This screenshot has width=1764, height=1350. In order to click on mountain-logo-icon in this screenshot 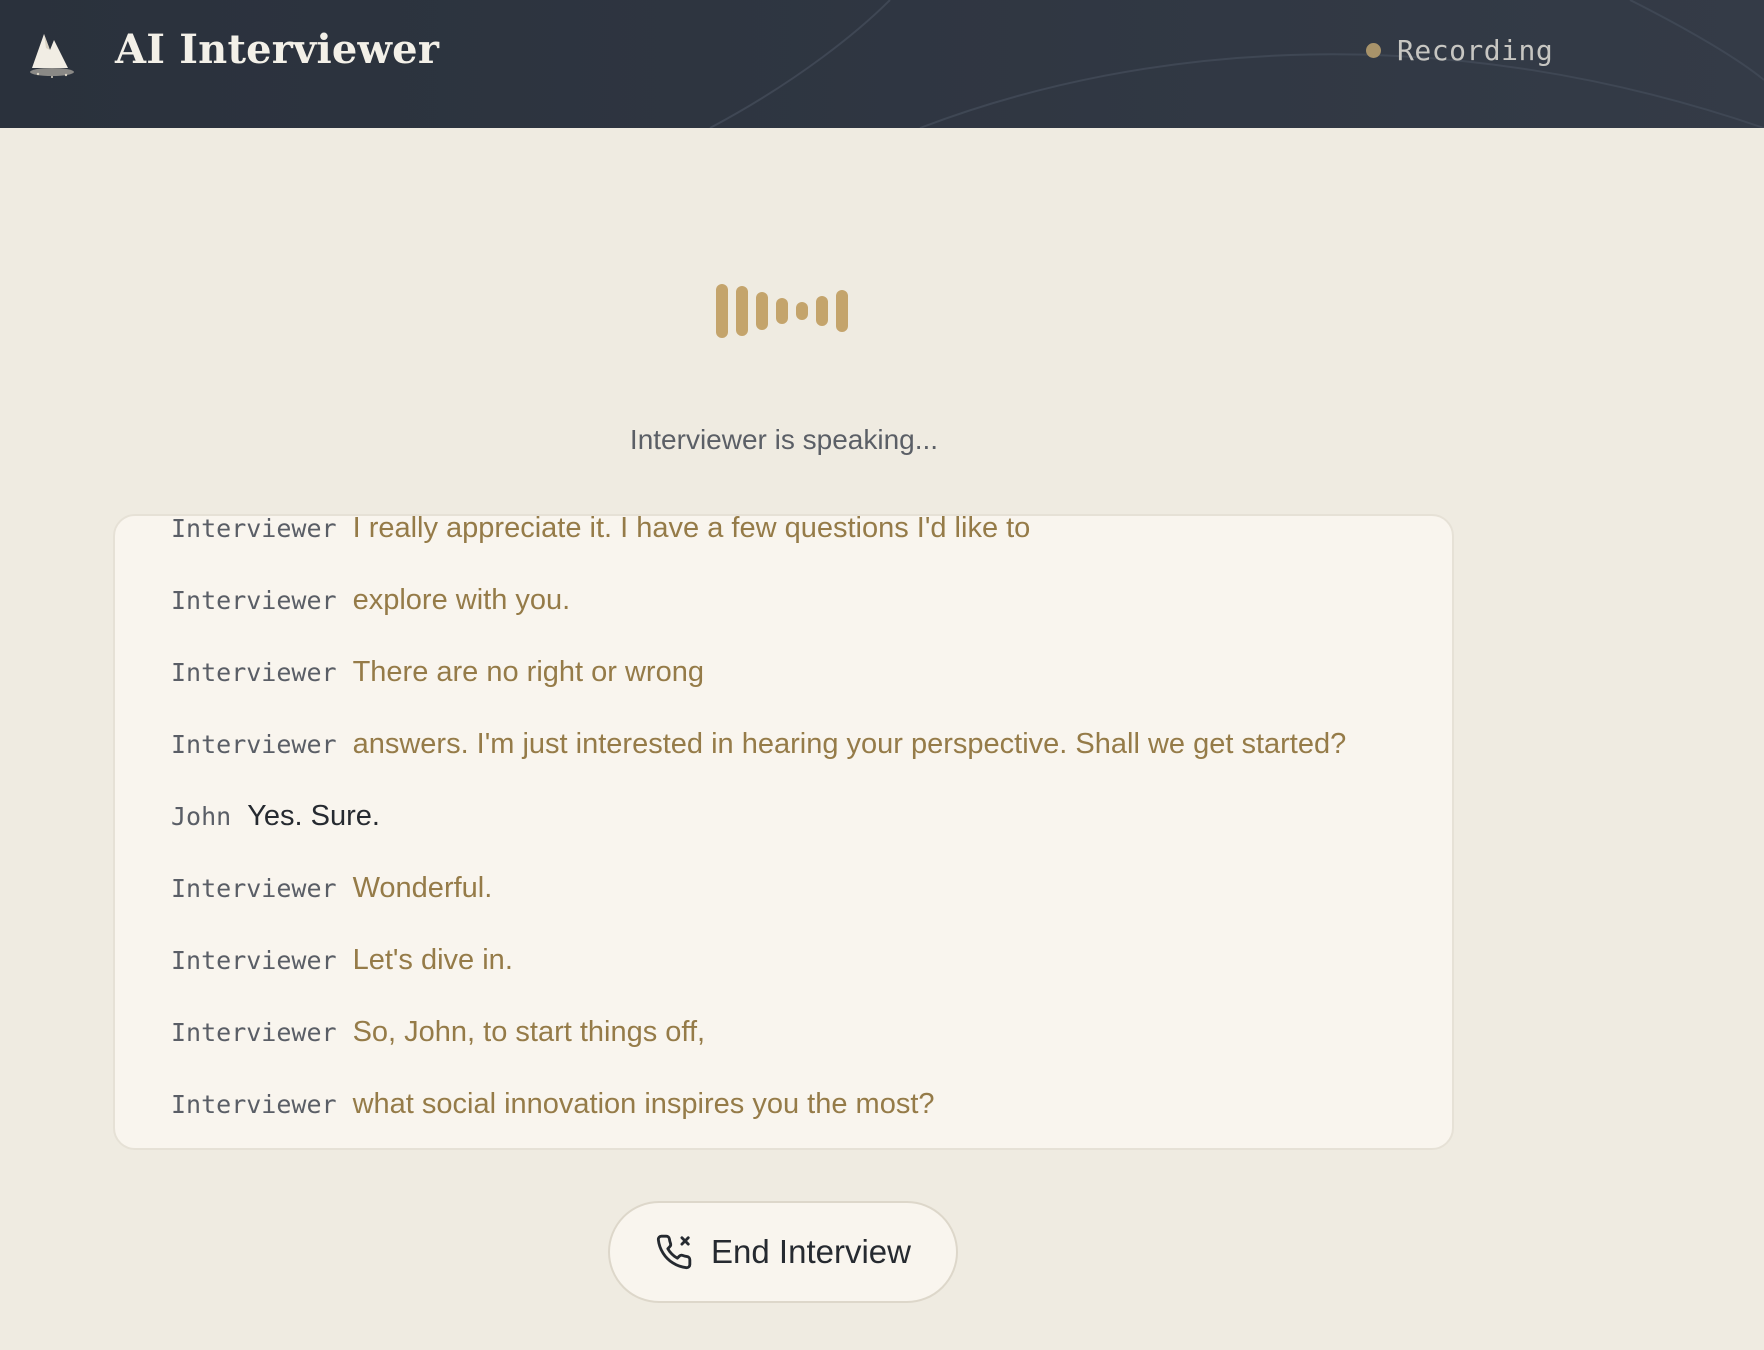, I will do `click(52, 56)`.